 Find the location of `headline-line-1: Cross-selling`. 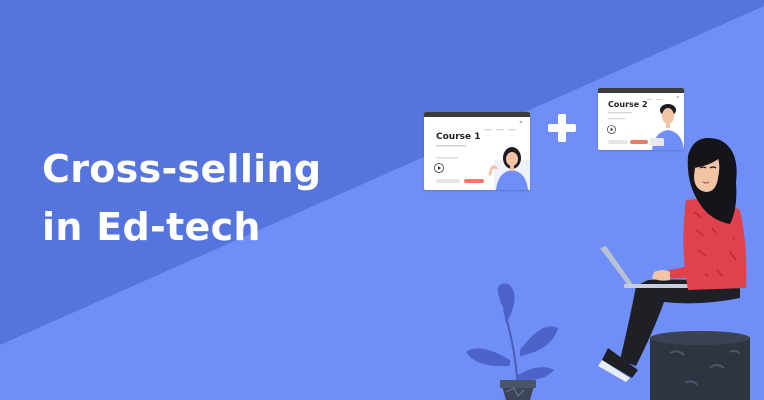

headline-line-1: Cross-selling is located at coordinates (182, 169).